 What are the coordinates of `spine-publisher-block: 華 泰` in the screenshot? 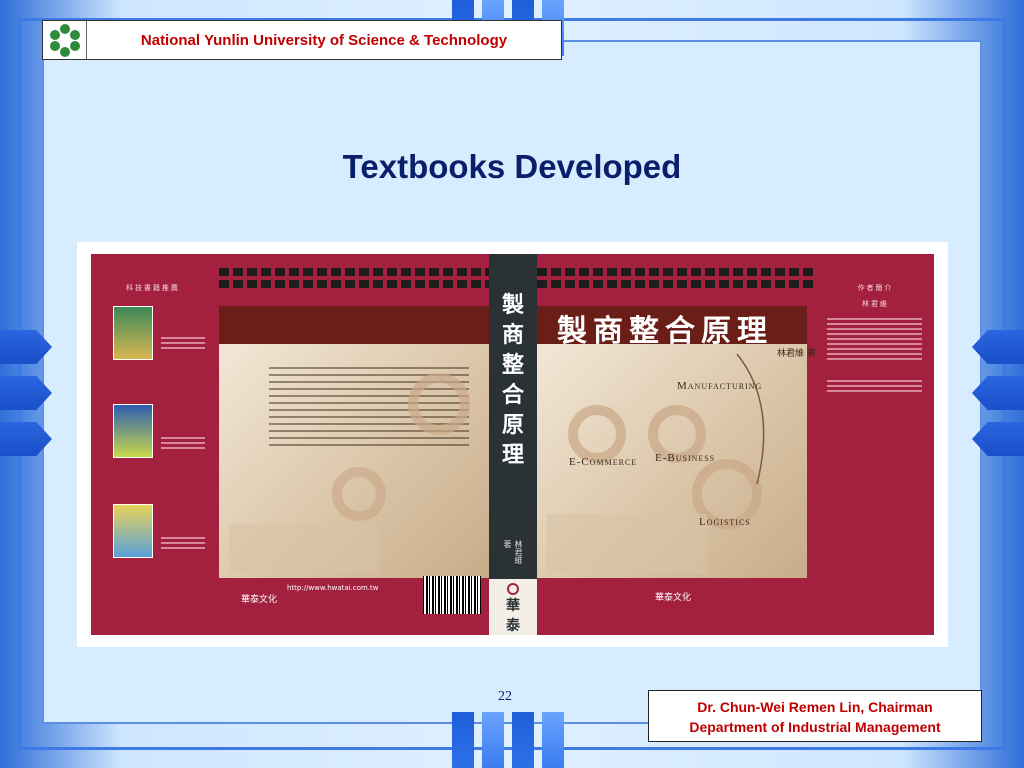 It's located at (513, 607).